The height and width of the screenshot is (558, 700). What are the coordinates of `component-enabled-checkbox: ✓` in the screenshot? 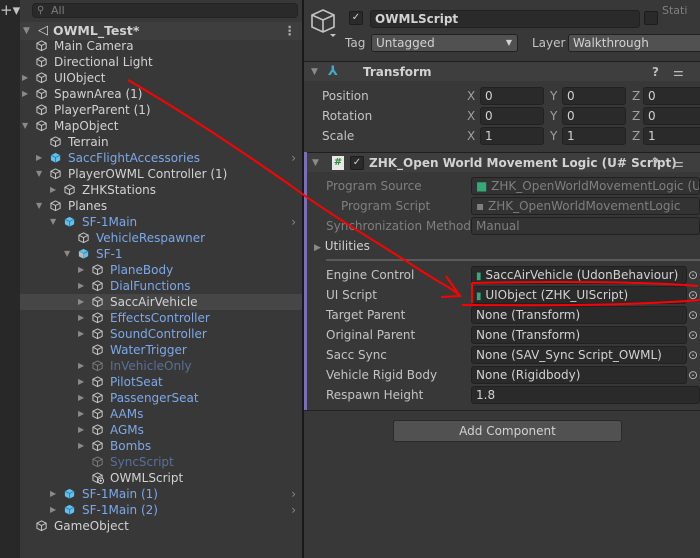 It's located at (357, 163).